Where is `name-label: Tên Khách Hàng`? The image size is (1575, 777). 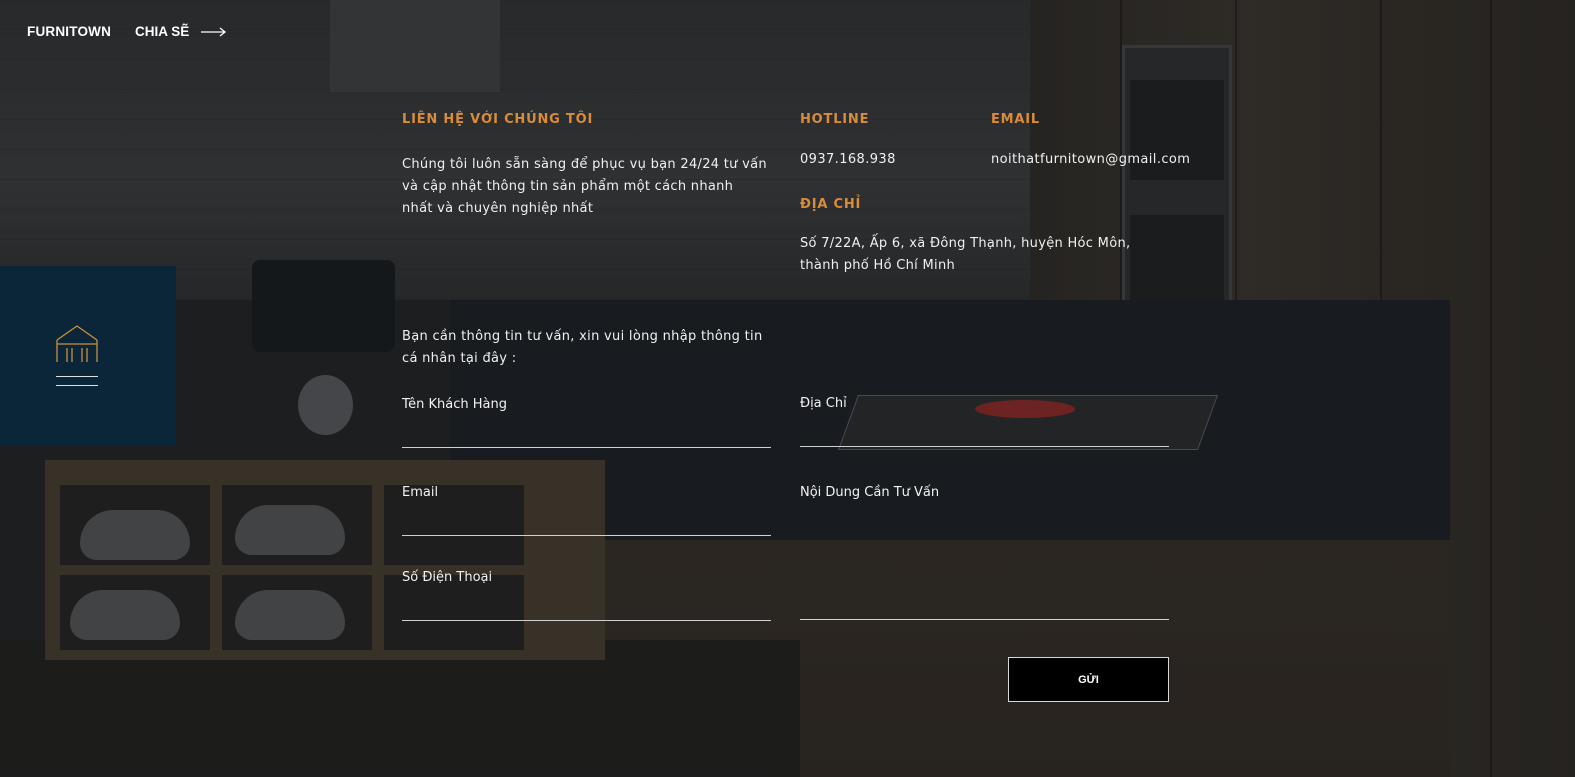
name-label: Tên Khách Hàng is located at coordinates (454, 404).